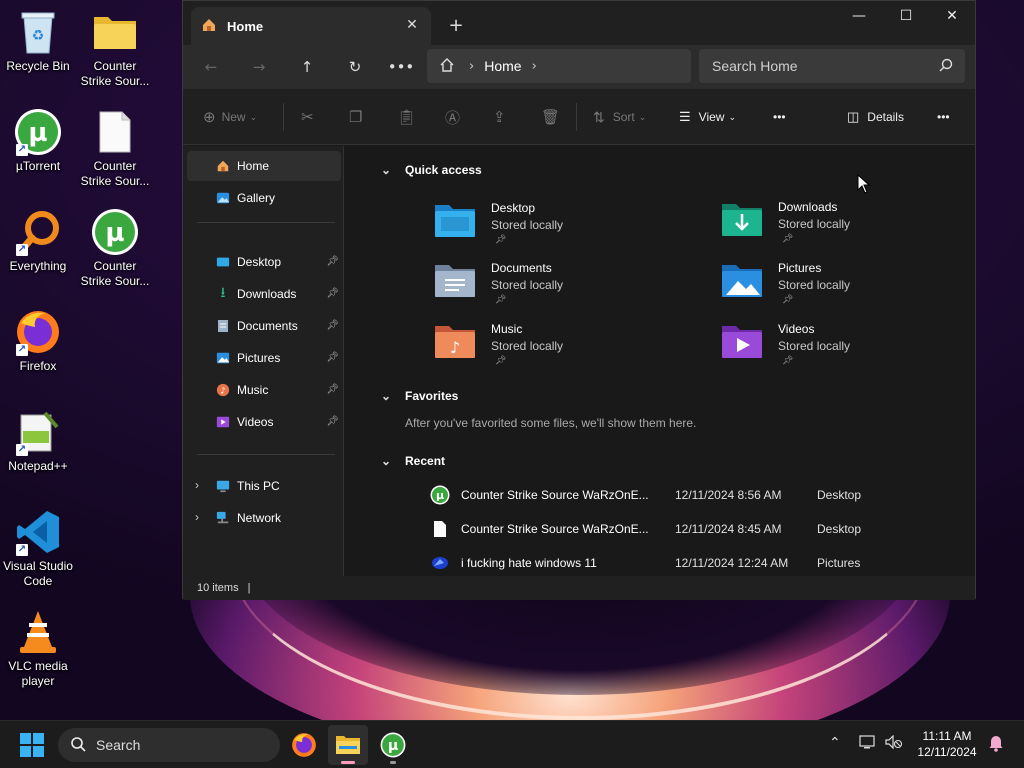  I want to click on paste-button: 📋︎, so click(406, 117).